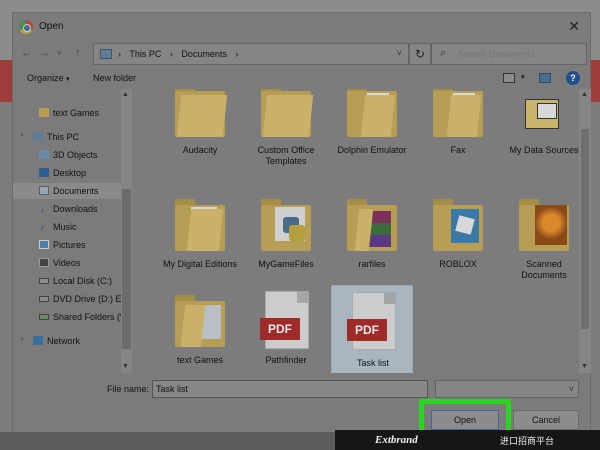  Describe the element at coordinates (44, 154) in the screenshot. I see `cube-icon` at that location.